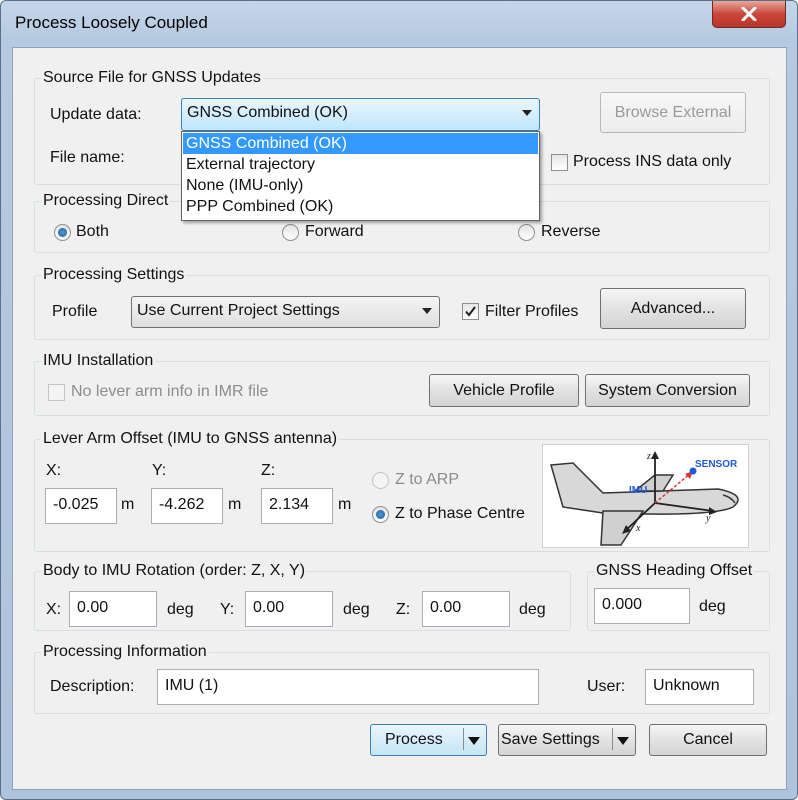  I want to click on rotation-z-unit: deg, so click(532, 609).